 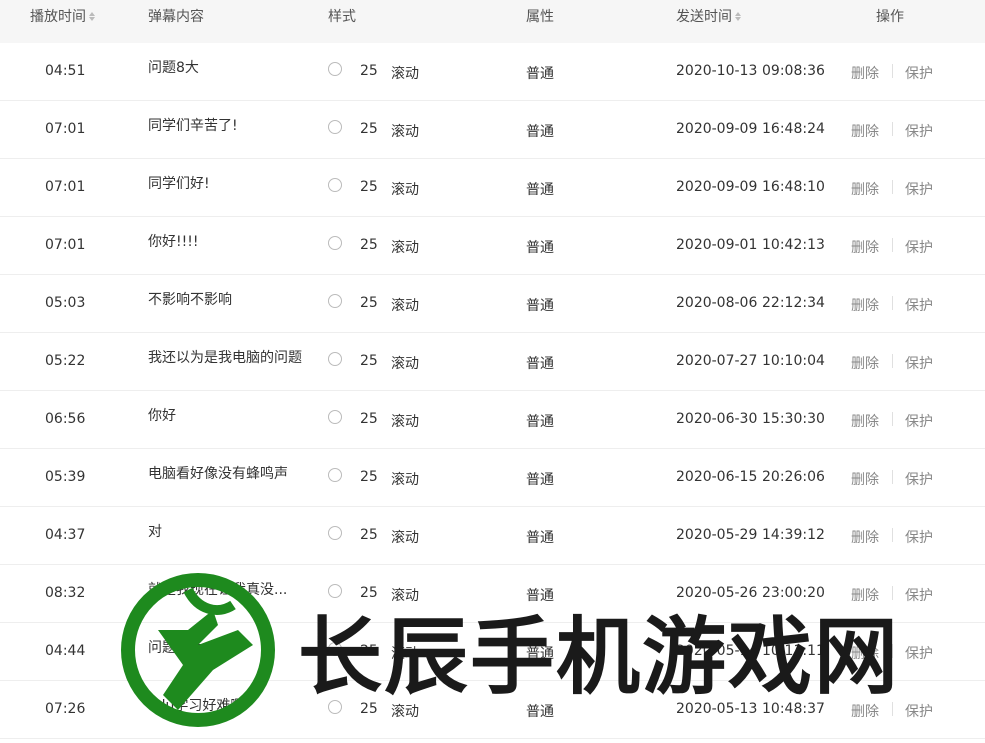 I want to click on send-date: 2020-05-26, so click(x=717, y=593).